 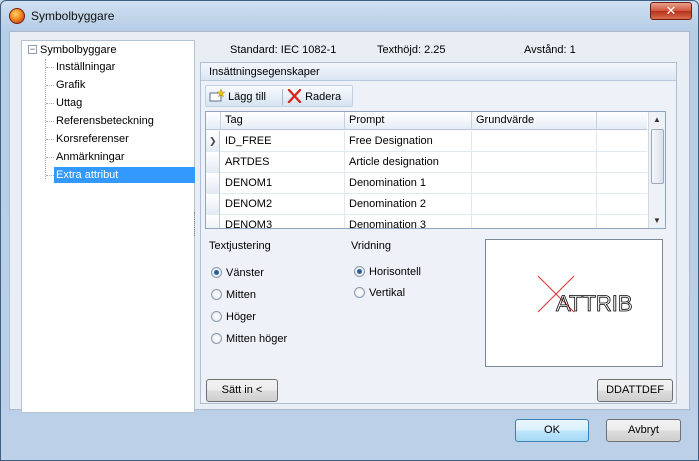 I want to click on radio-left-label: Vänster, so click(x=245, y=273).